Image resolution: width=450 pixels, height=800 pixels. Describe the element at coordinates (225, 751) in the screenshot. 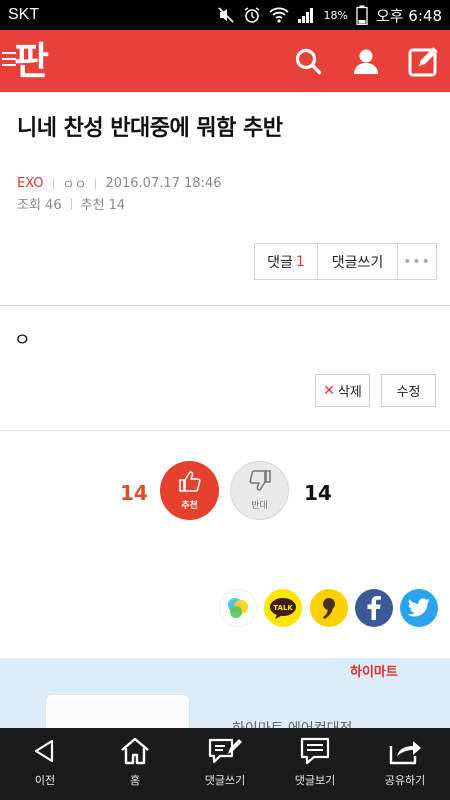

I see `write-comment-icon` at that location.